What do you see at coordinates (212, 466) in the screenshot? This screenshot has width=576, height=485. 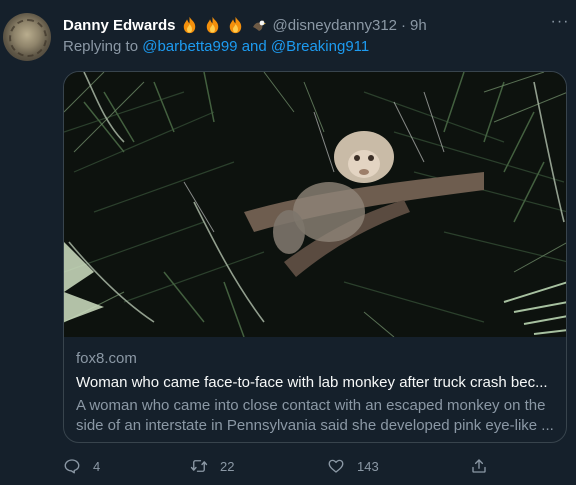 I see `retweet-button: 22` at bounding box center [212, 466].